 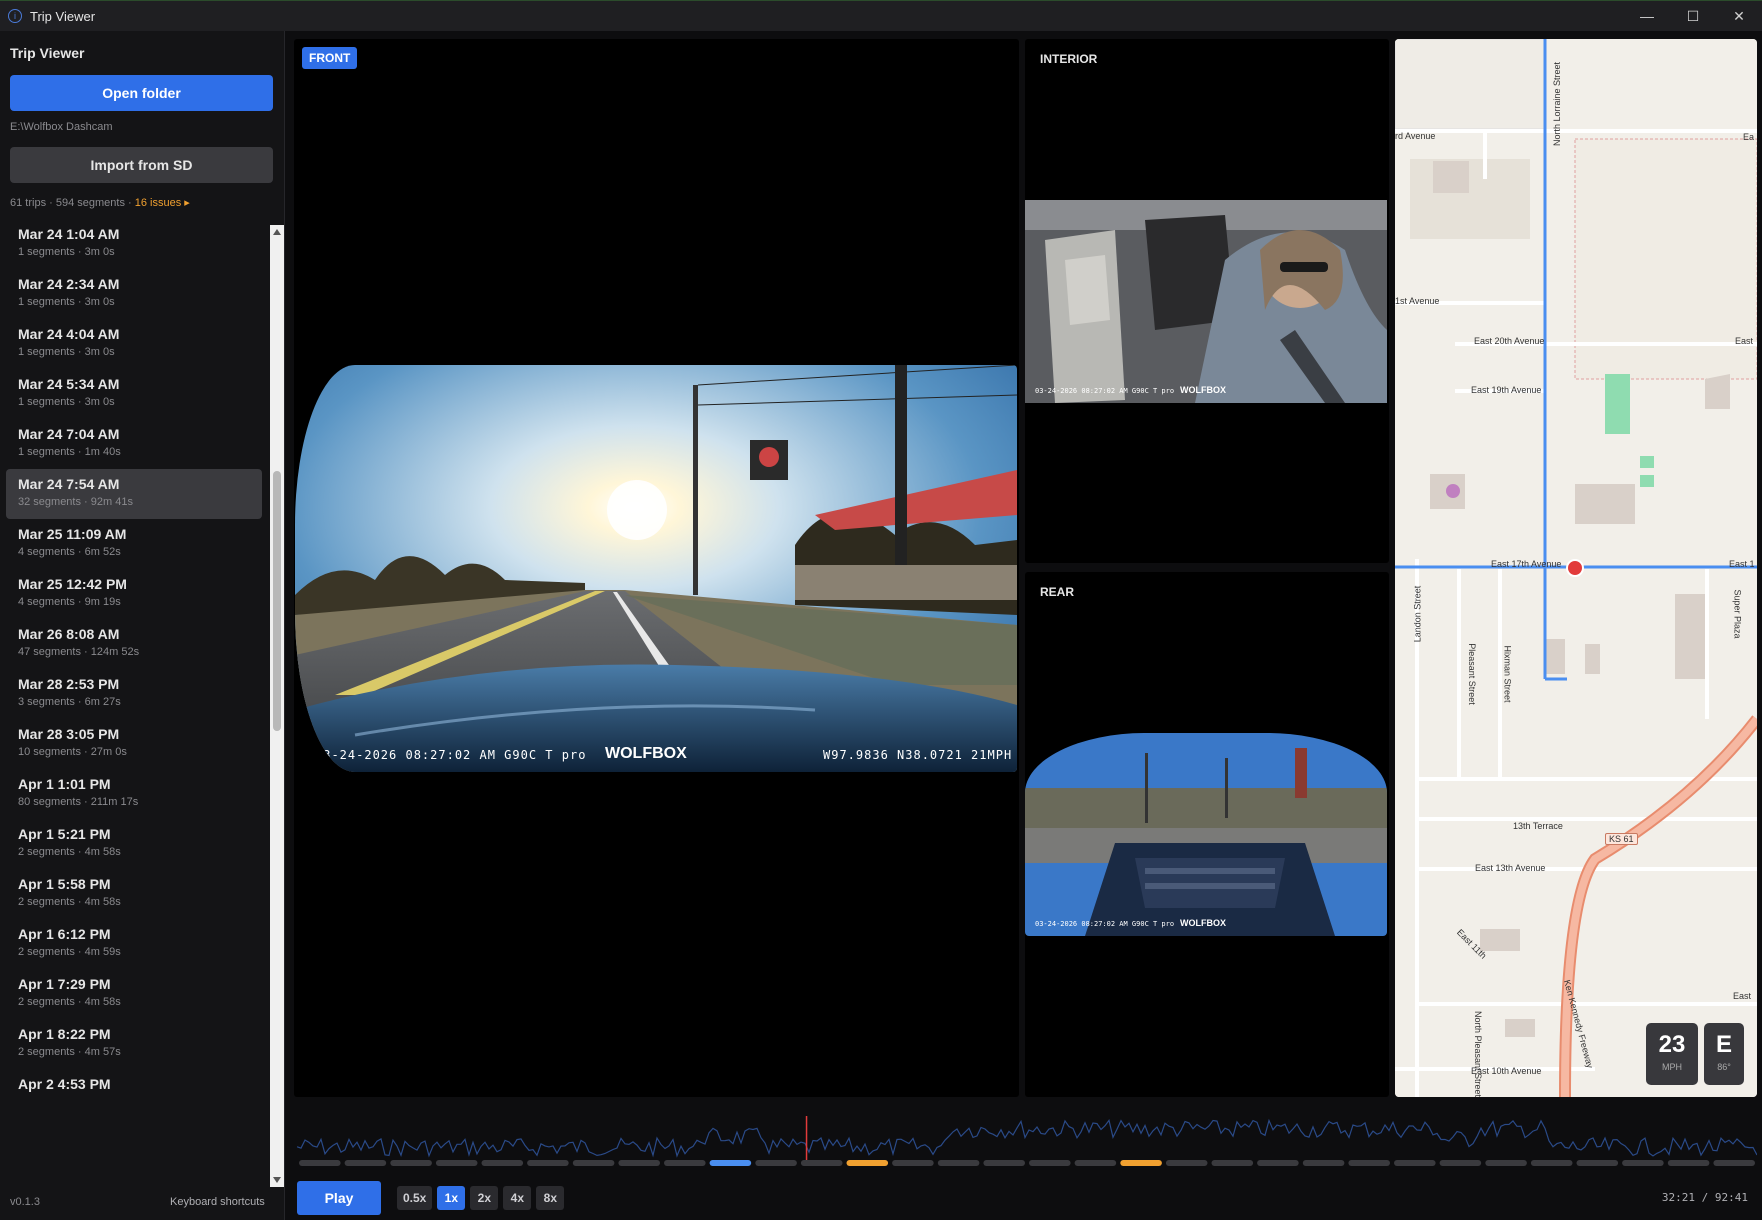 I want to click on trip-item: Mar 24 5:34 AM 1 segments · 3m 0s, so click(x=134, y=394).